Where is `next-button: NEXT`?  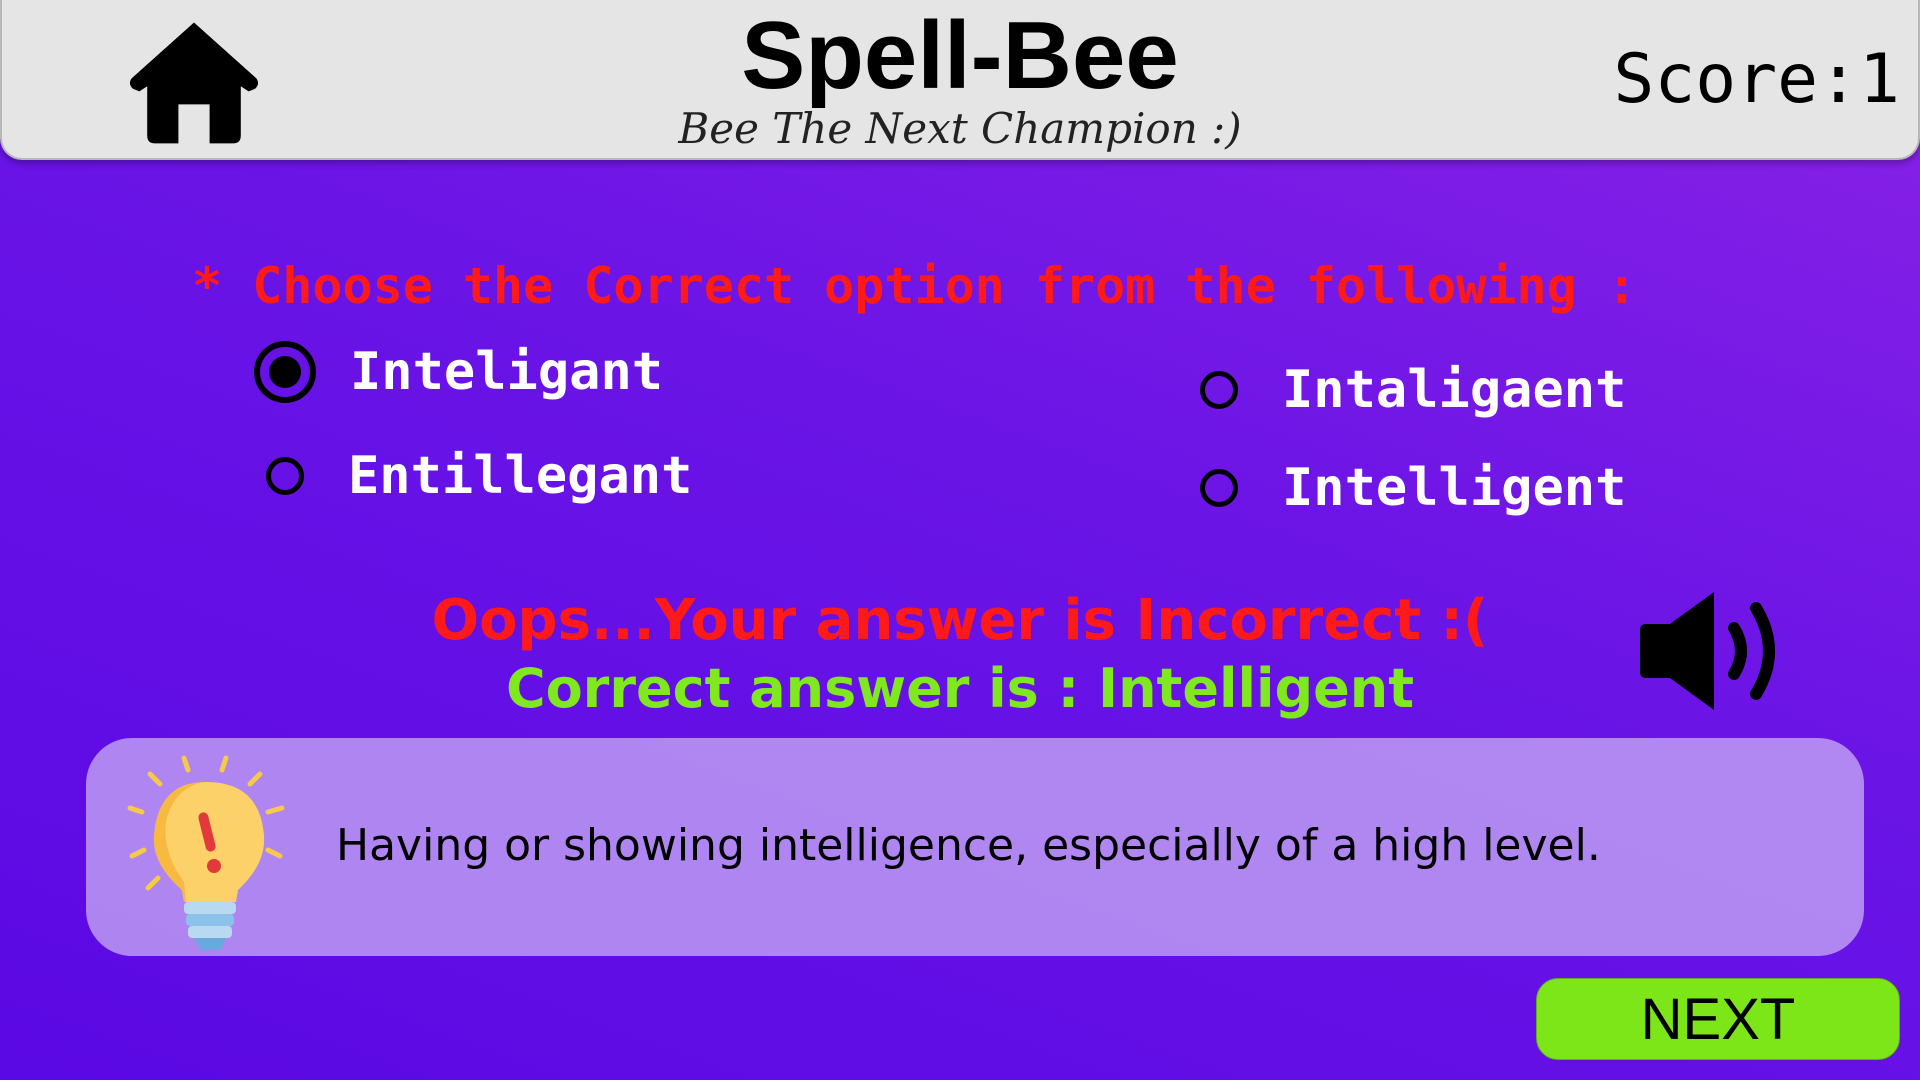 next-button: NEXT is located at coordinates (1718, 1019).